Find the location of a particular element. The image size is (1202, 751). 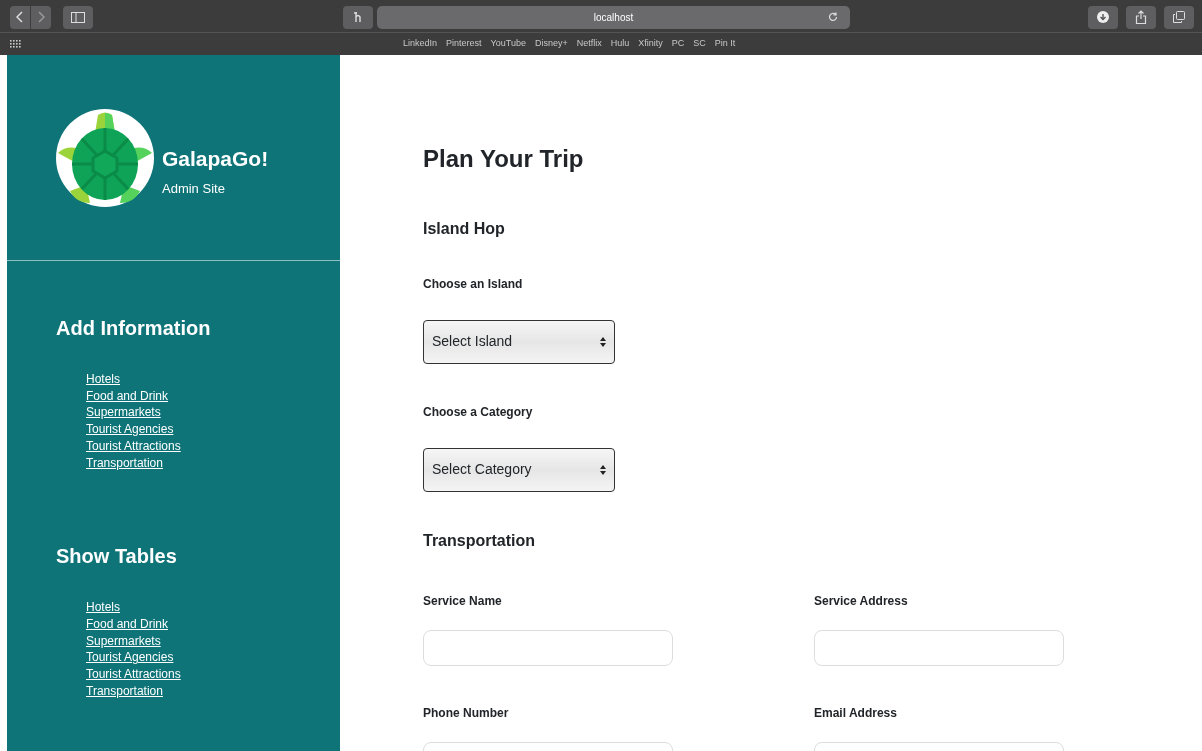

bookmark-link: Netflix is located at coordinates (589, 43).